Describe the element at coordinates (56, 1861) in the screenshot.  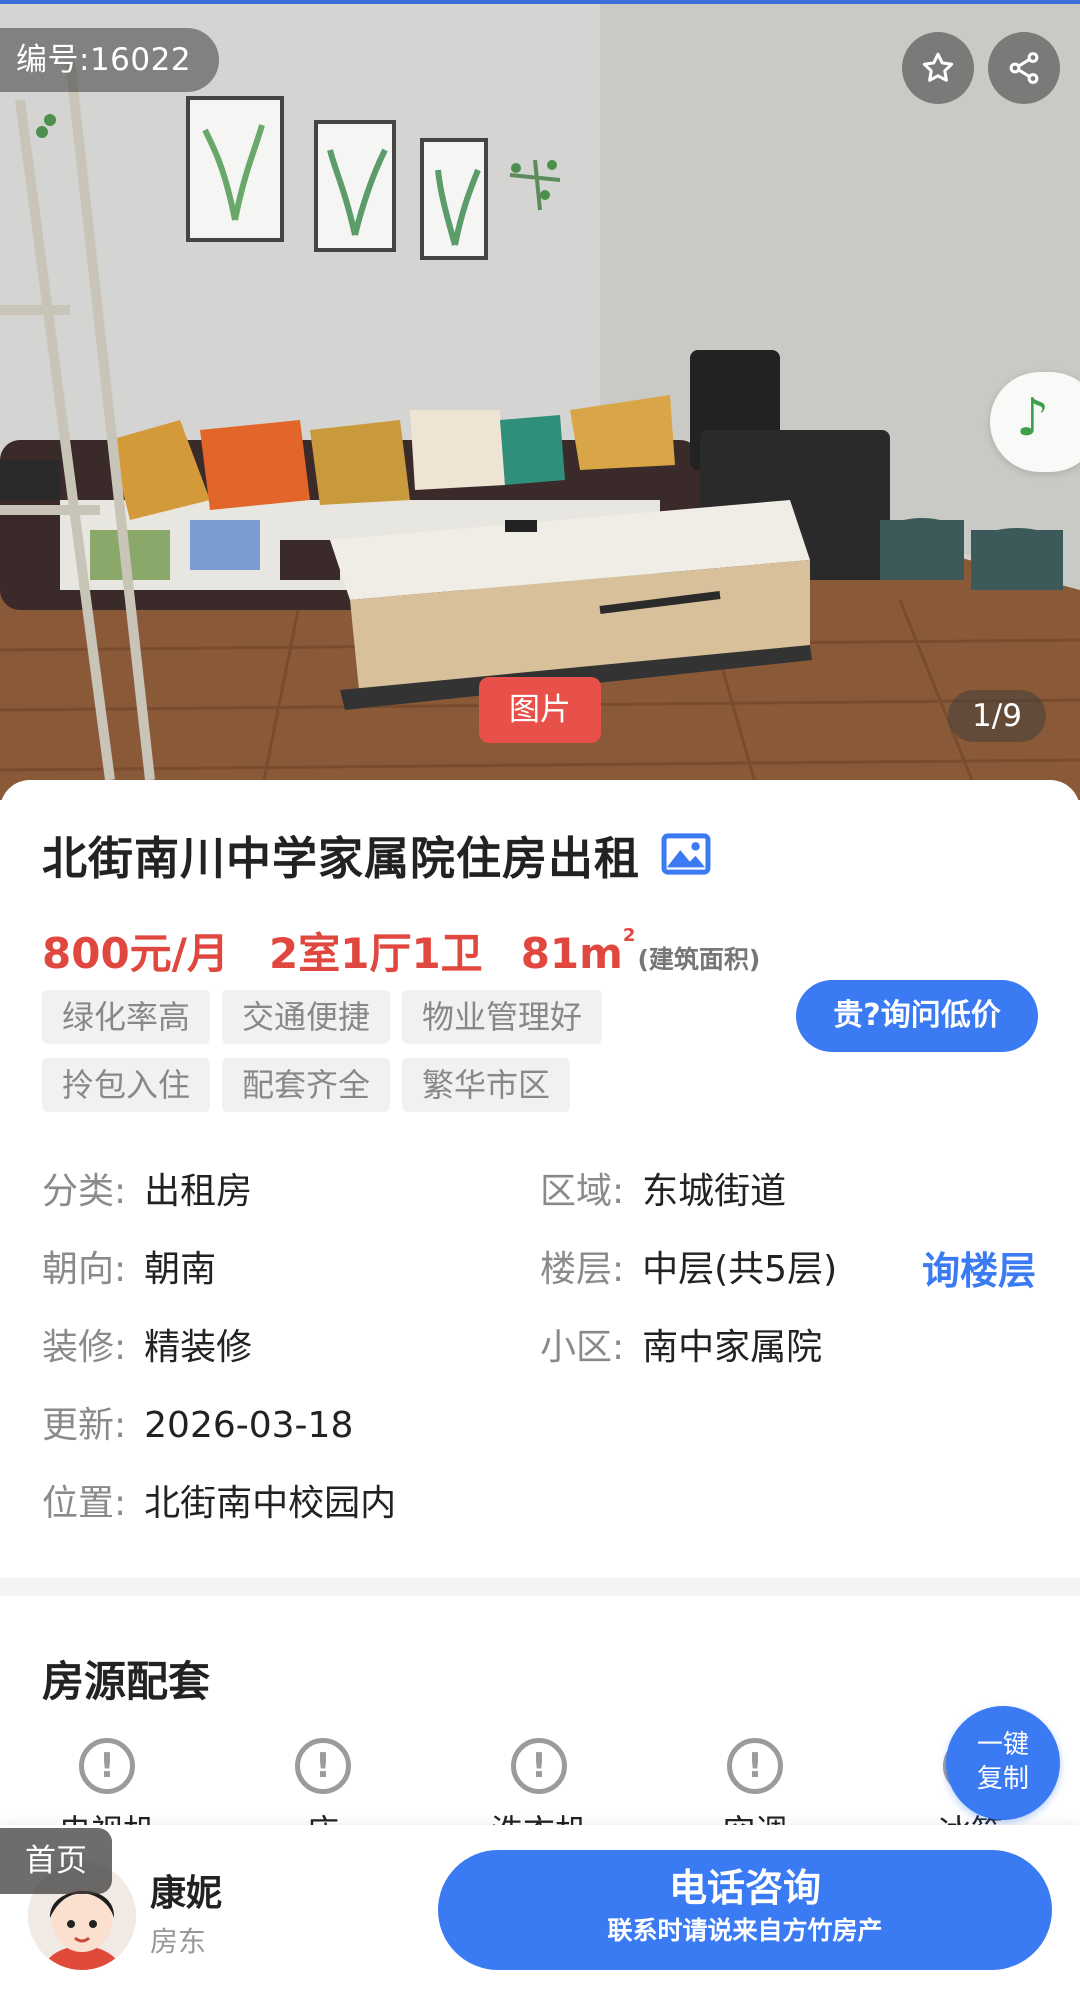
I see `home-button: 首页` at that location.